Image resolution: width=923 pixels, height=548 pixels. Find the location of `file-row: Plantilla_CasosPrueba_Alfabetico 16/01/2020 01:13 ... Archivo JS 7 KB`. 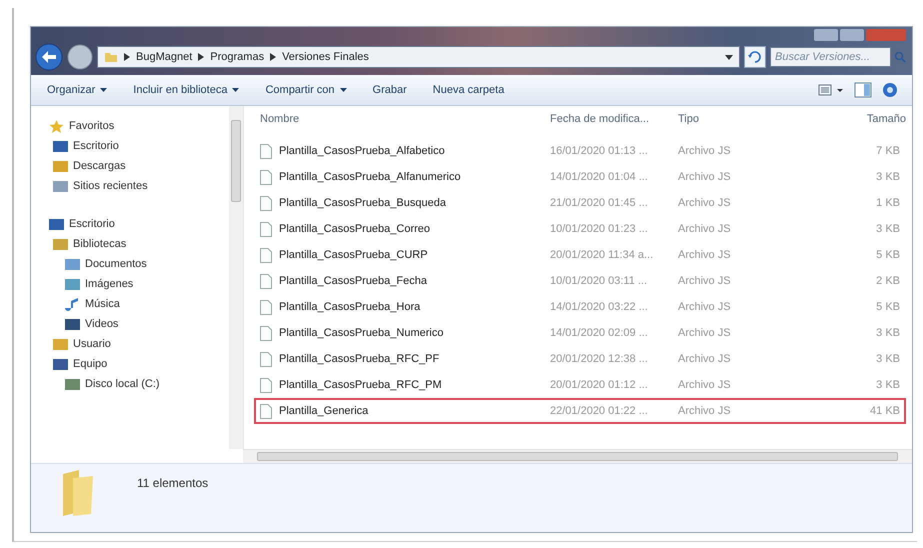

file-row: Plantilla_CasosPrueba_Alfabetico 16/01/2020 01:13 ... Archivo JS 7 KB is located at coordinates (580, 151).